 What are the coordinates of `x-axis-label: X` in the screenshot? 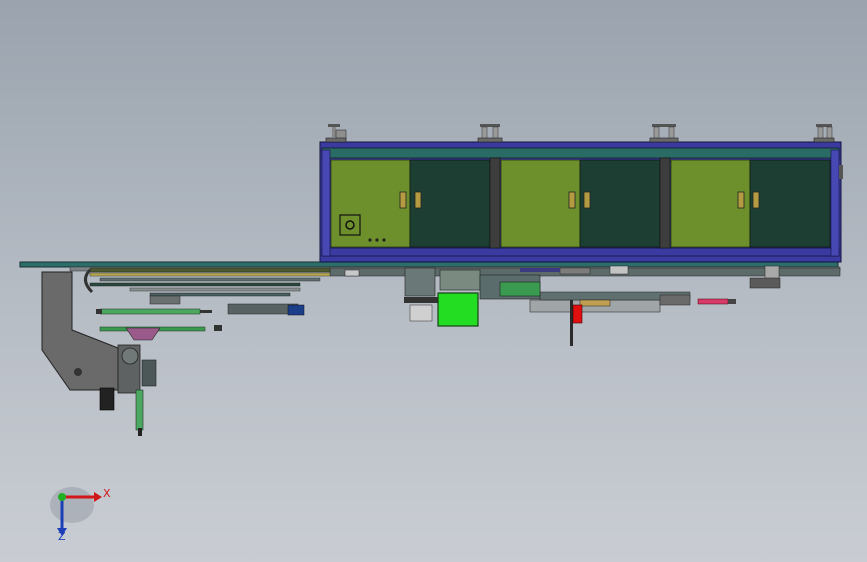 It's located at (107, 493).